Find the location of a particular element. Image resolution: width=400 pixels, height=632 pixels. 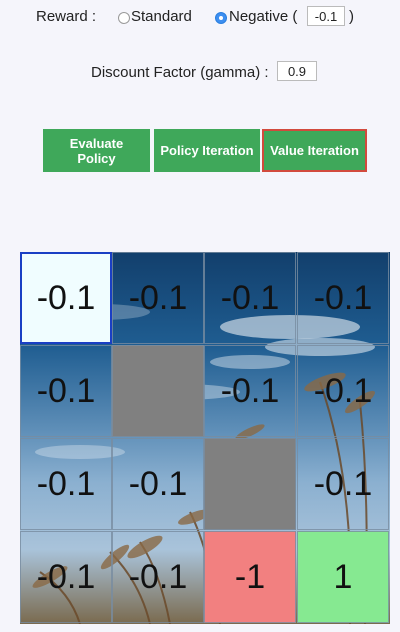

standard-radio-label: Standard is located at coordinates (161, 16).